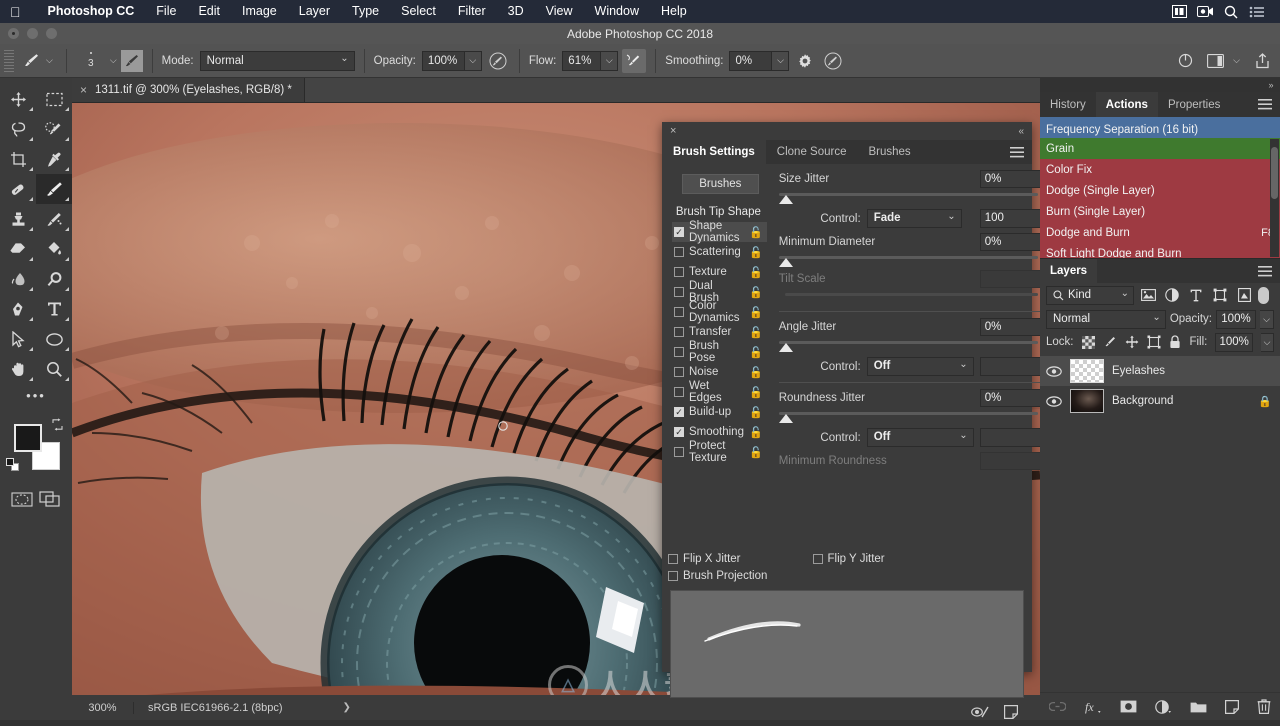 Image resolution: width=1280 pixels, height=726 pixels. I want to click on menu-3d: 3D, so click(516, 11).